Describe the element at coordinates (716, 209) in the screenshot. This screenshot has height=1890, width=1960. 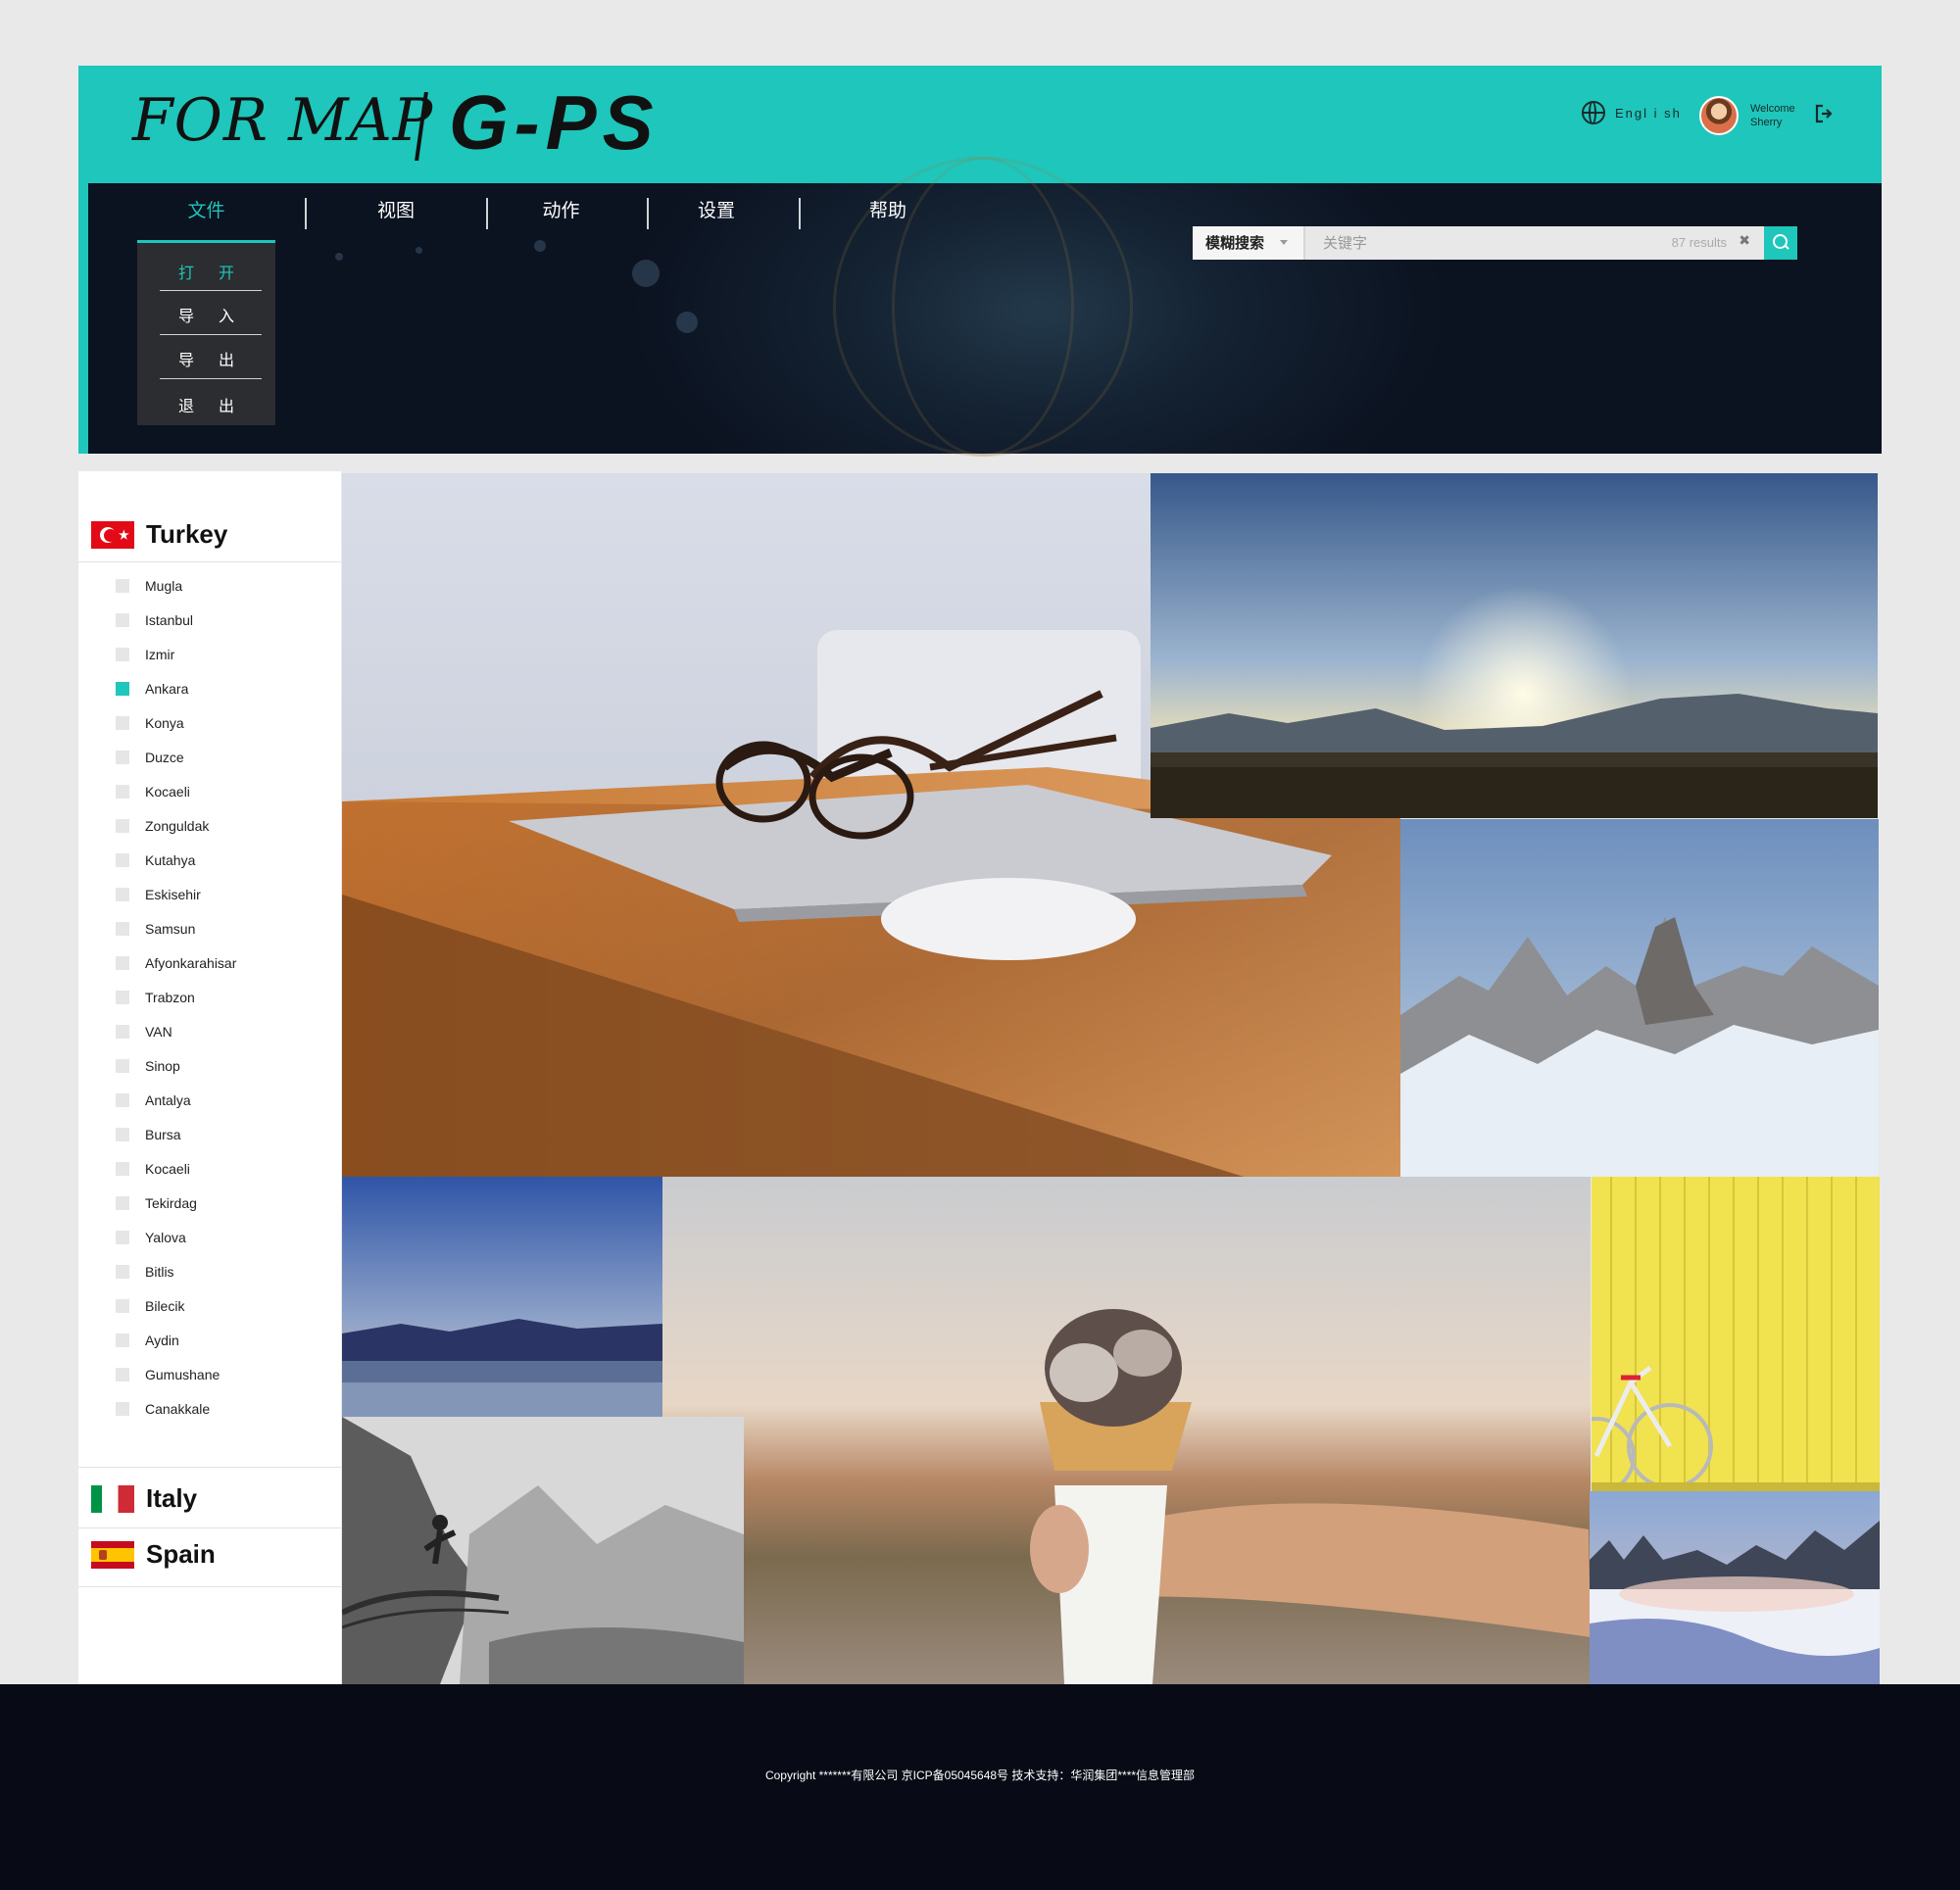
I see `tab-settings: 设置` at that location.